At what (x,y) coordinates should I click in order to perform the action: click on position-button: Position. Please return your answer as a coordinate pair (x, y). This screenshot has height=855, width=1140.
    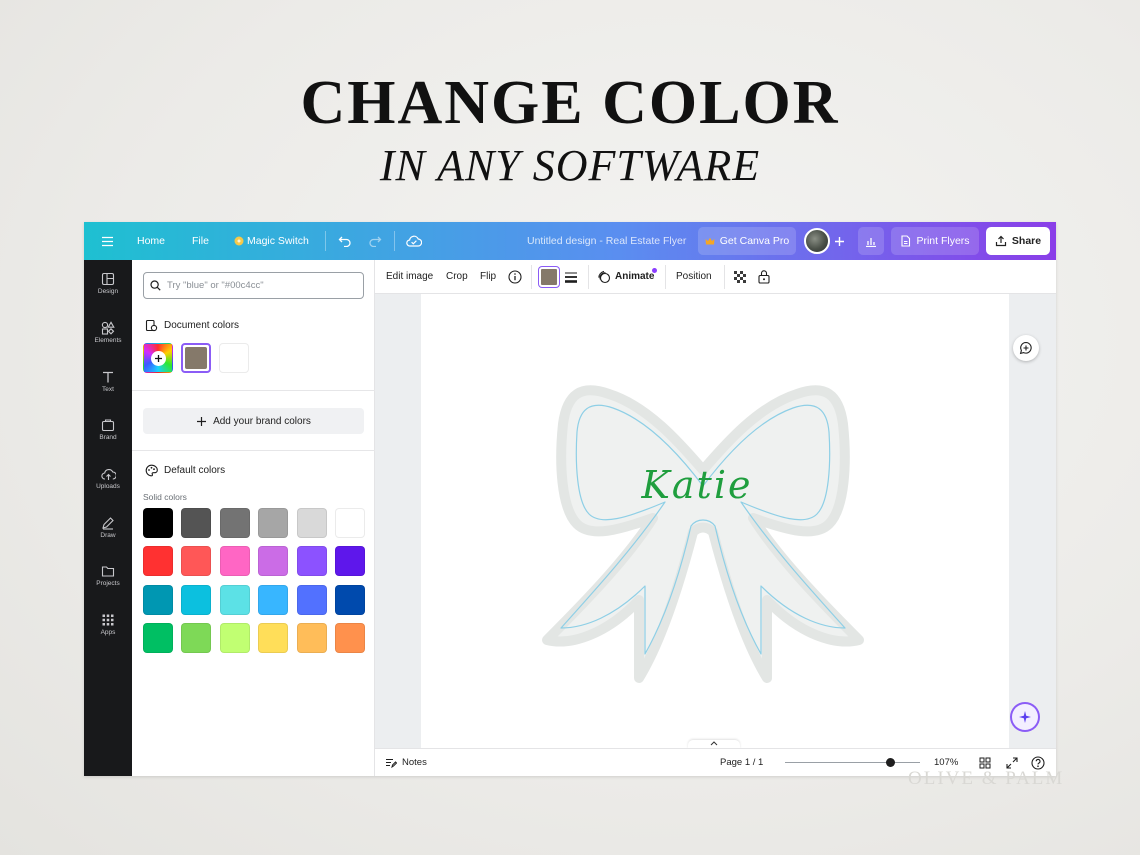
    Looking at the image, I should click on (694, 277).